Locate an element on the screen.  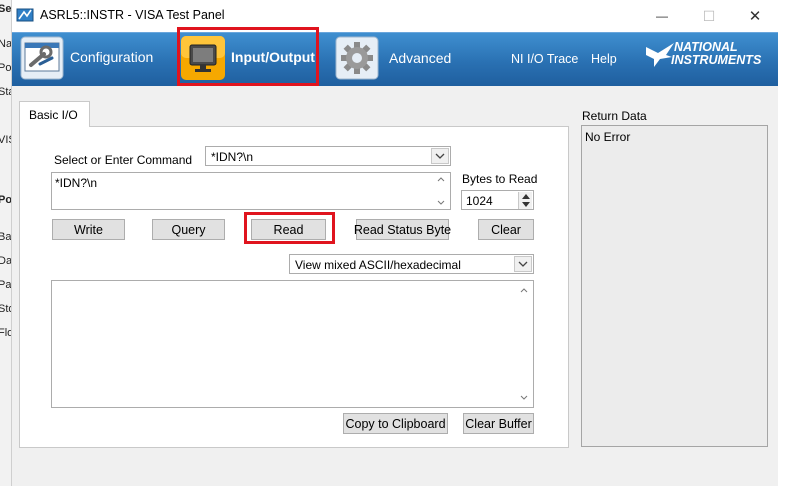
ni-logo-text: NATIONAL INSTRUMENTS is located at coordinates (716, 54).